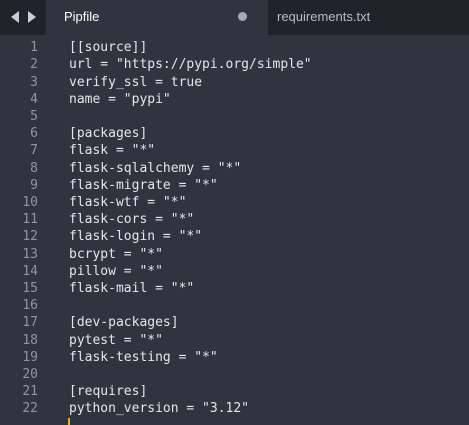 The width and height of the screenshot is (469, 425). What do you see at coordinates (30, 357) in the screenshot?
I see `line-number: 19` at bounding box center [30, 357].